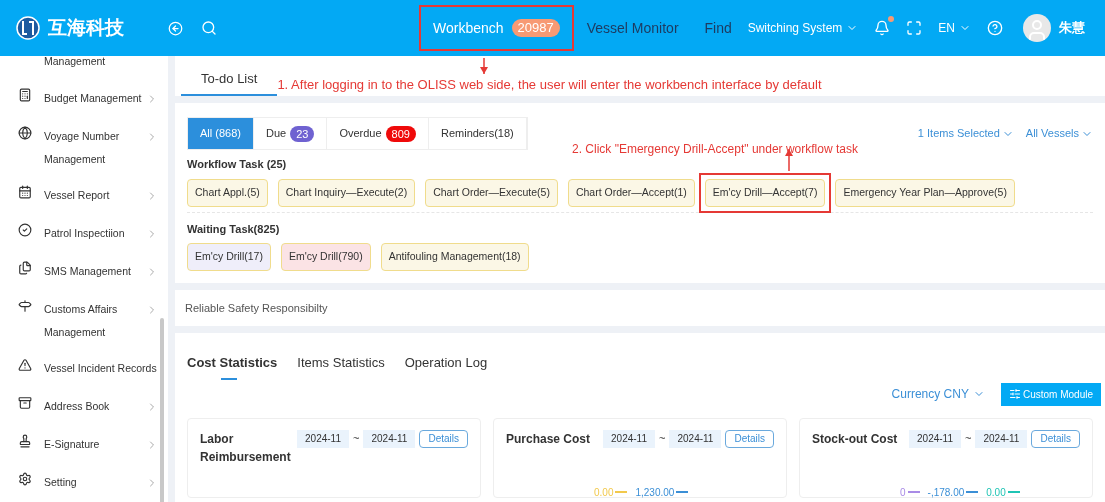 The image size is (1105, 502). What do you see at coordinates (227, 192) in the screenshot?
I see `task-tag: Chart Appl.(5)` at bounding box center [227, 192].